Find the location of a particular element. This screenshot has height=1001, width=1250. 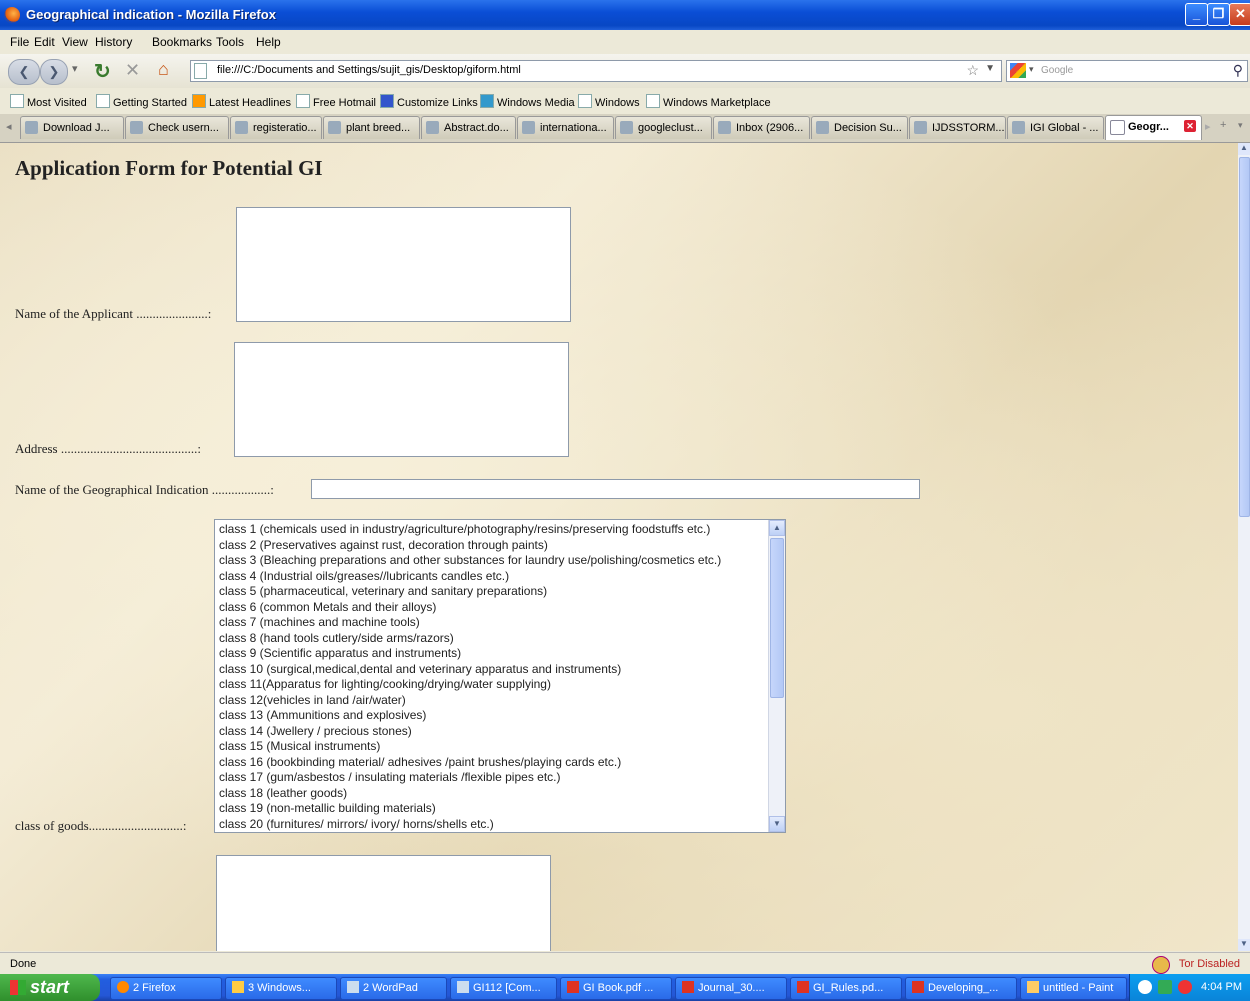

bookmark-latest-headlines: Latest Headlines is located at coordinates (241, 101).